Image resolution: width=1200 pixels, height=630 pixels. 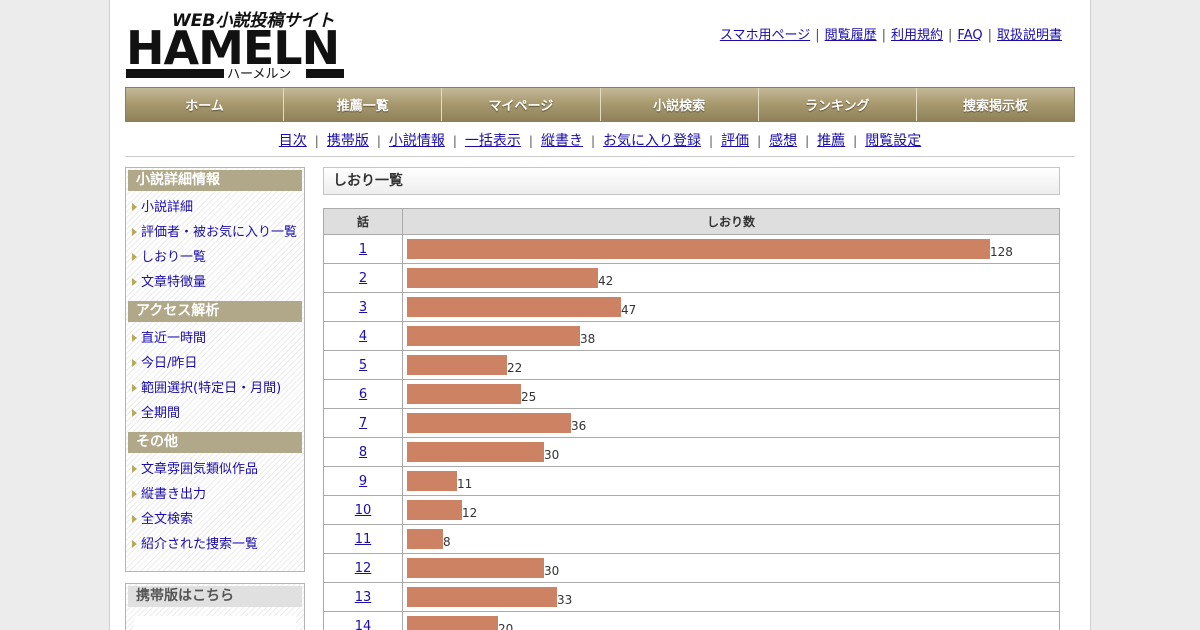 I want to click on sidebar-link: 縦書き出力, so click(x=173, y=494).